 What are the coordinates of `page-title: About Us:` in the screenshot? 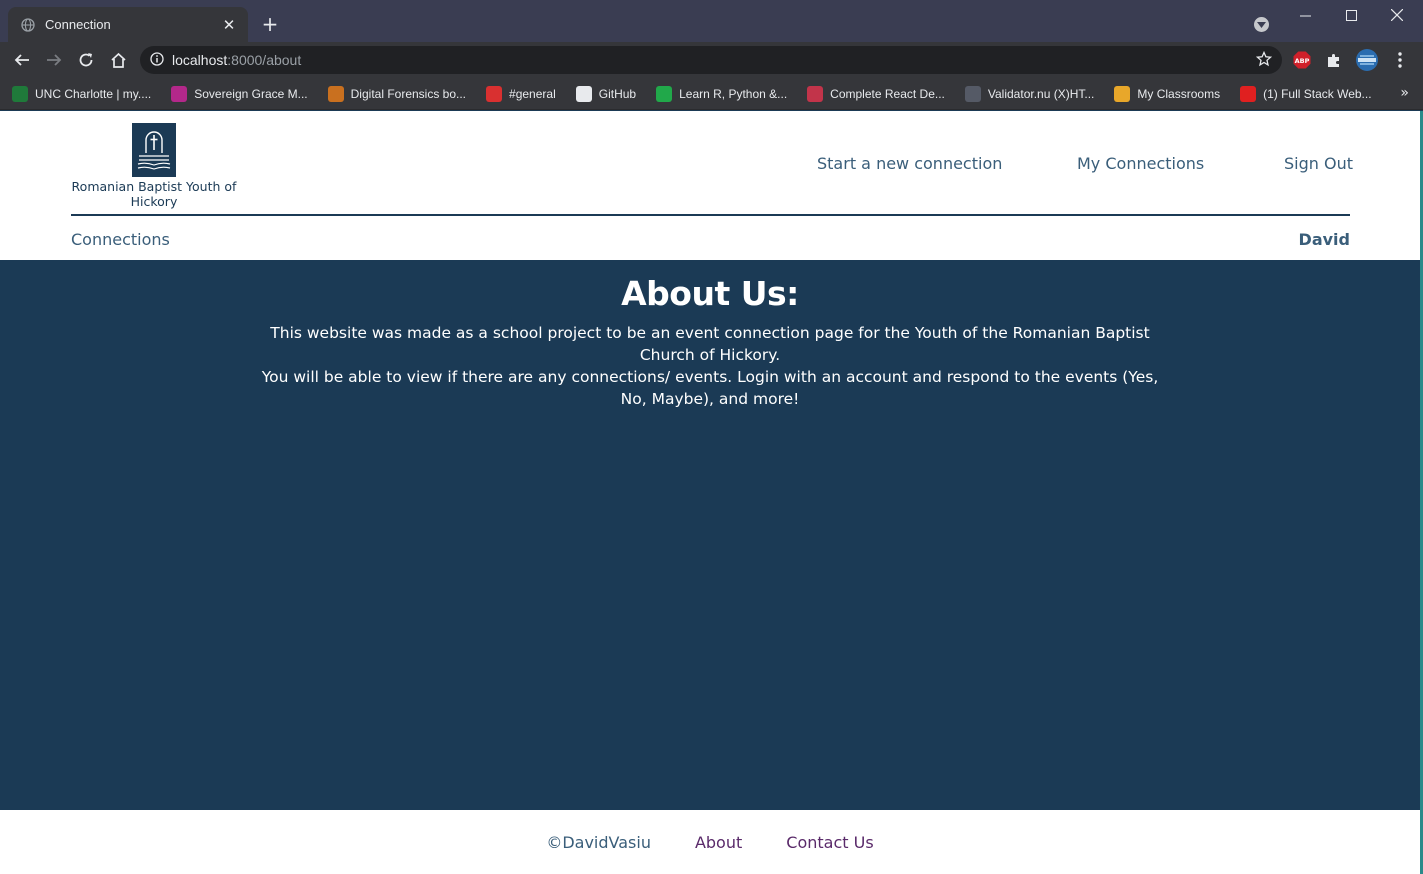 It's located at (710, 293).